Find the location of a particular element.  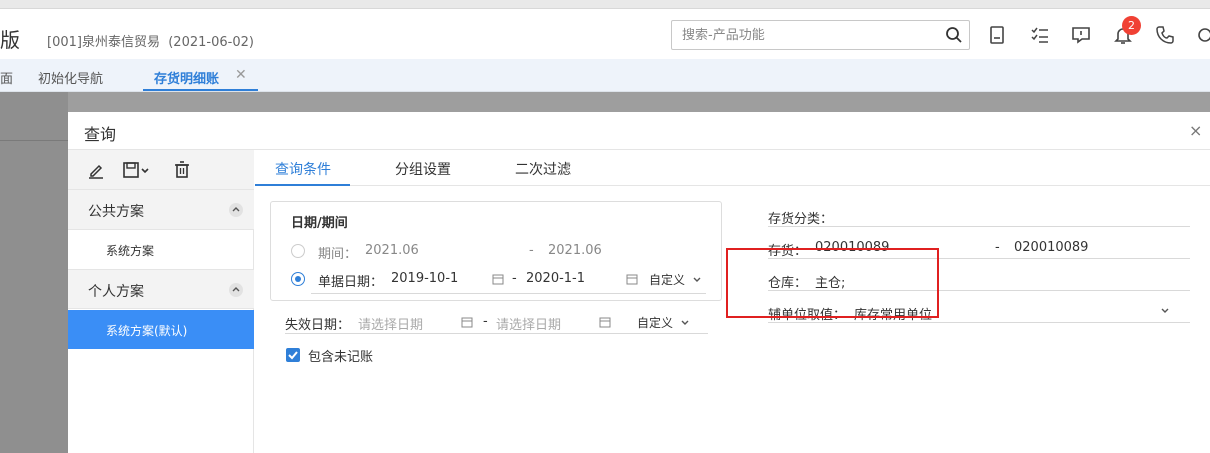

support-icon is located at coordinates (1202, 35).